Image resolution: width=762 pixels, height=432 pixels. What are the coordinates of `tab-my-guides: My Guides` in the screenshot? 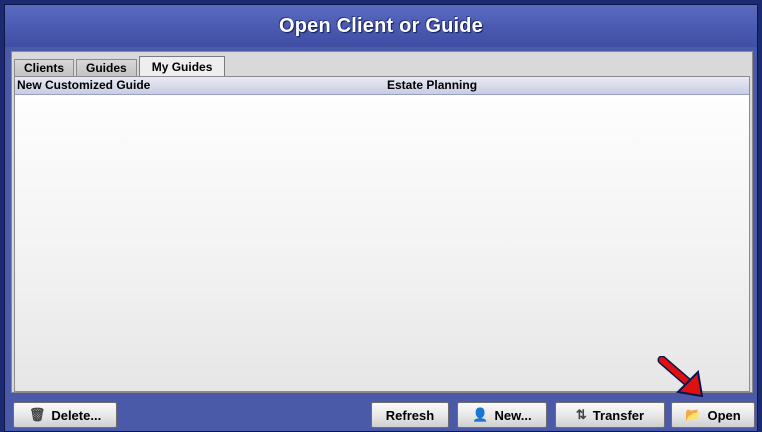 It's located at (182, 66).